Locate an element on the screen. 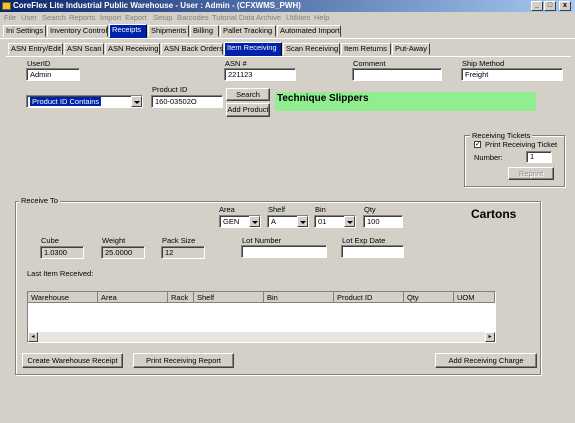 The image size is (575, 423). column-header-product-id: Product ID is located at coordinates (369, 297).